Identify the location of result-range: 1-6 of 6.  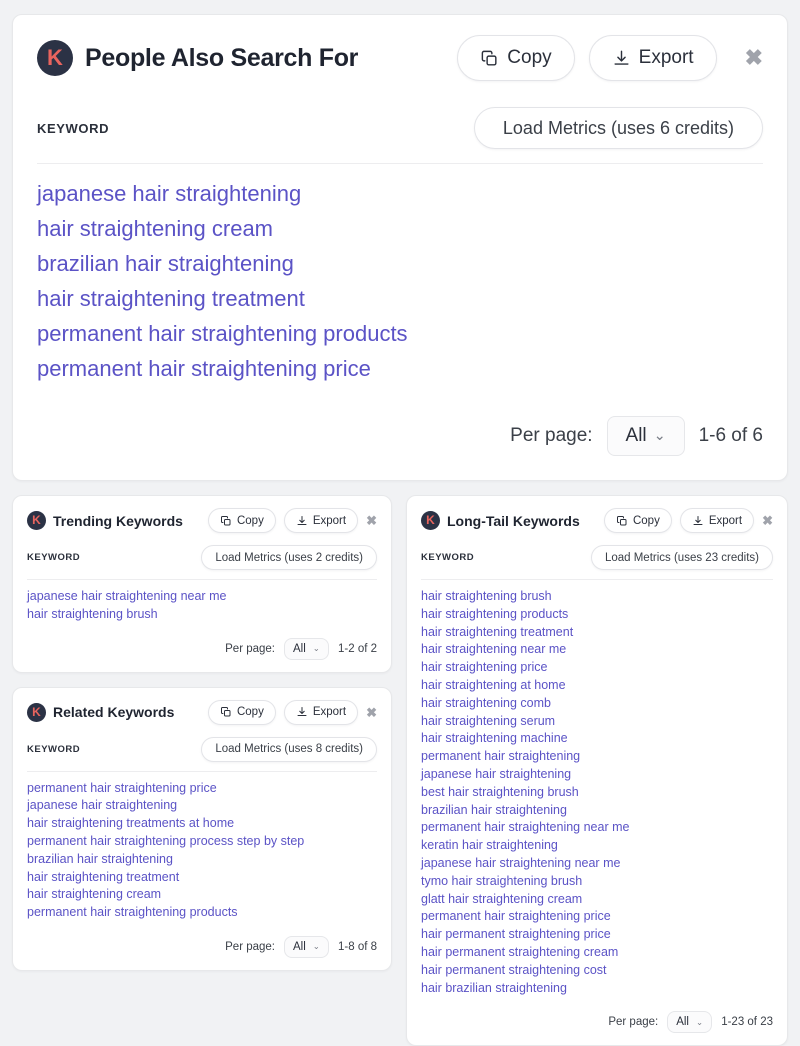
(730, 435).